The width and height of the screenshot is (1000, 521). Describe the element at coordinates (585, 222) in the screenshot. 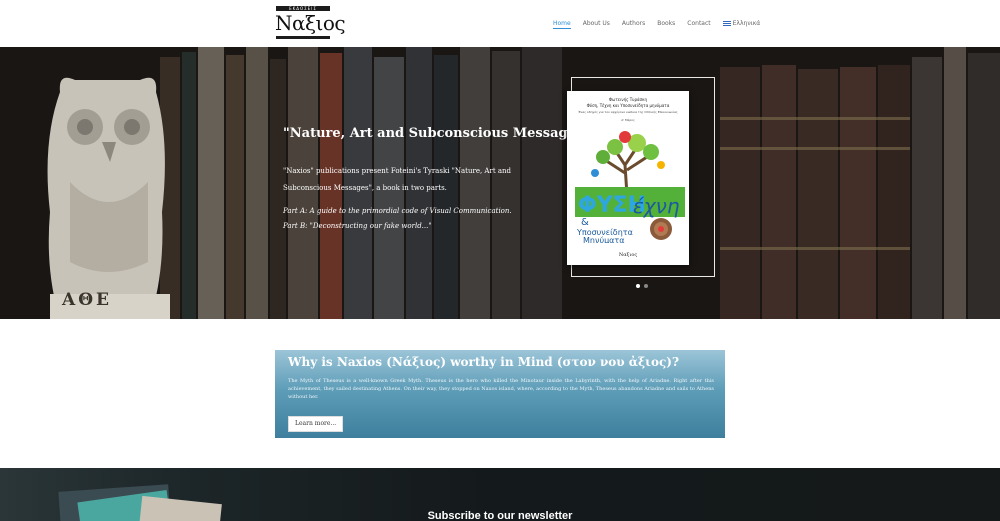

I see `cover-amp: &` at that location.